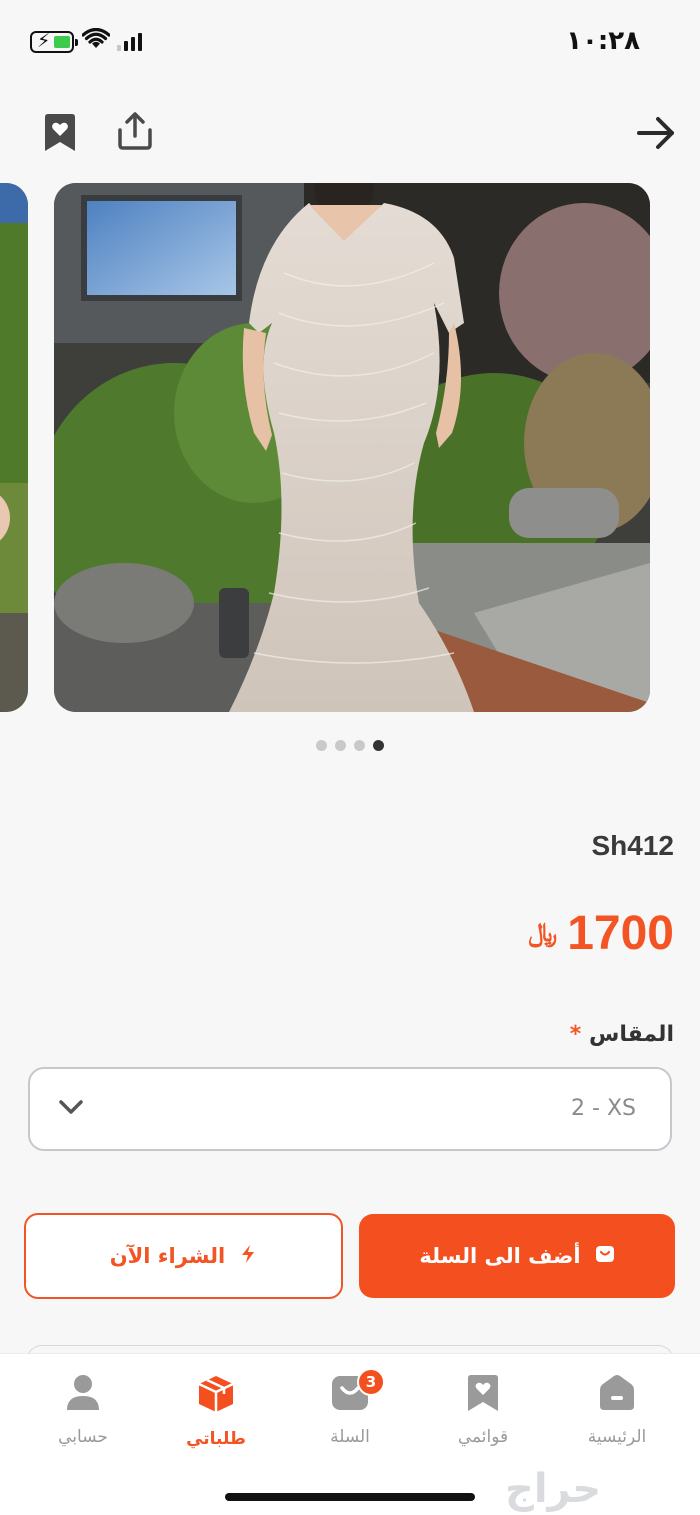 The image size is (700, 1515). I want to click on buy-now-label: الشراء الآن, so click(167, 1256).